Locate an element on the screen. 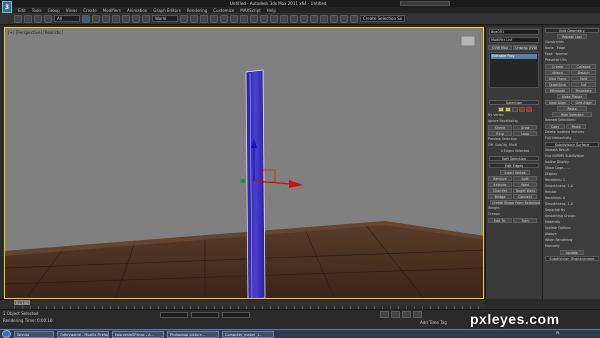 This screenshot has height=338, width=600. menu-help: Help is located at coordinates (271, 10).